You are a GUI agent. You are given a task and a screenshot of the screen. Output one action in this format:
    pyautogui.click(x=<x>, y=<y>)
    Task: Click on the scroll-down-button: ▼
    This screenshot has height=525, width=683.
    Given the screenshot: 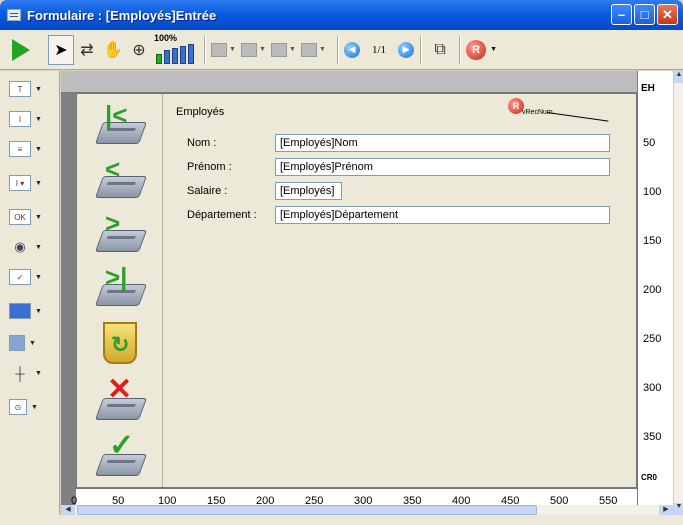 What is the action you would take?
    pyautogui.click(x=678, y=509)
    